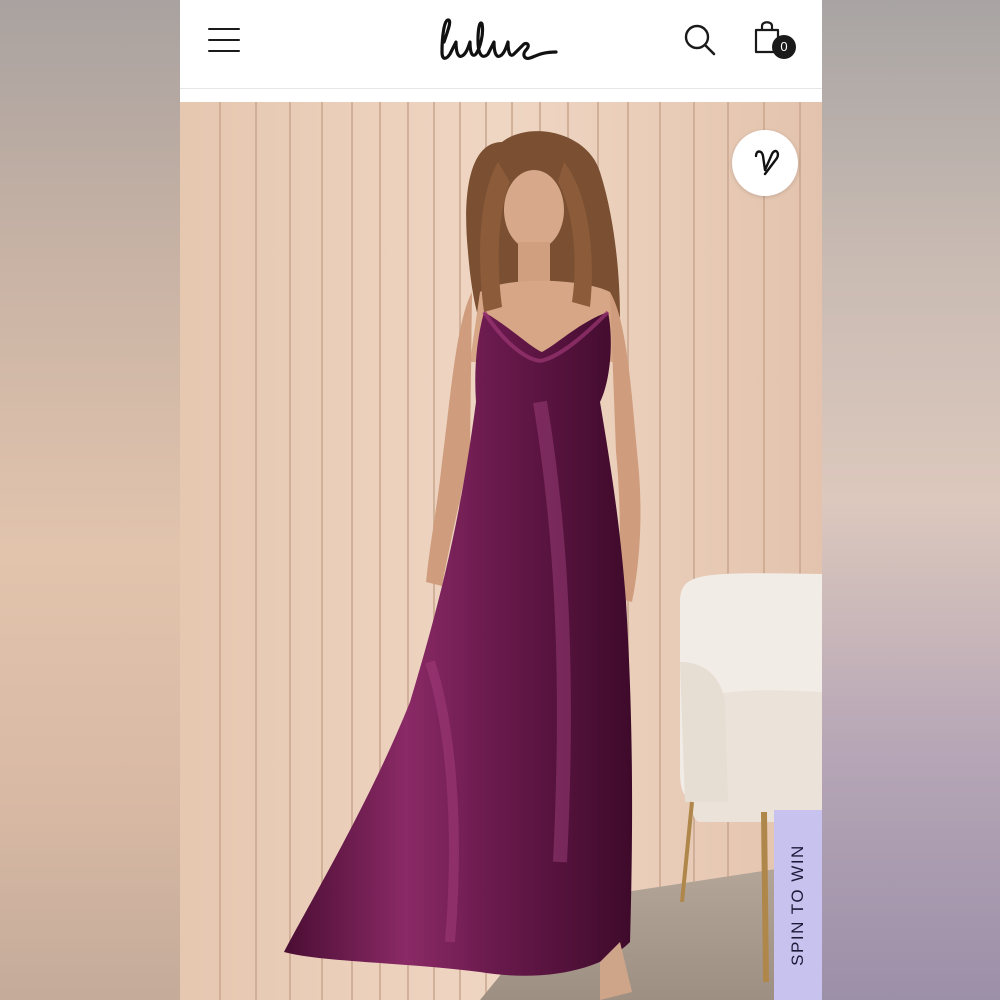  I want to click on menu-button, so click(225, 40).